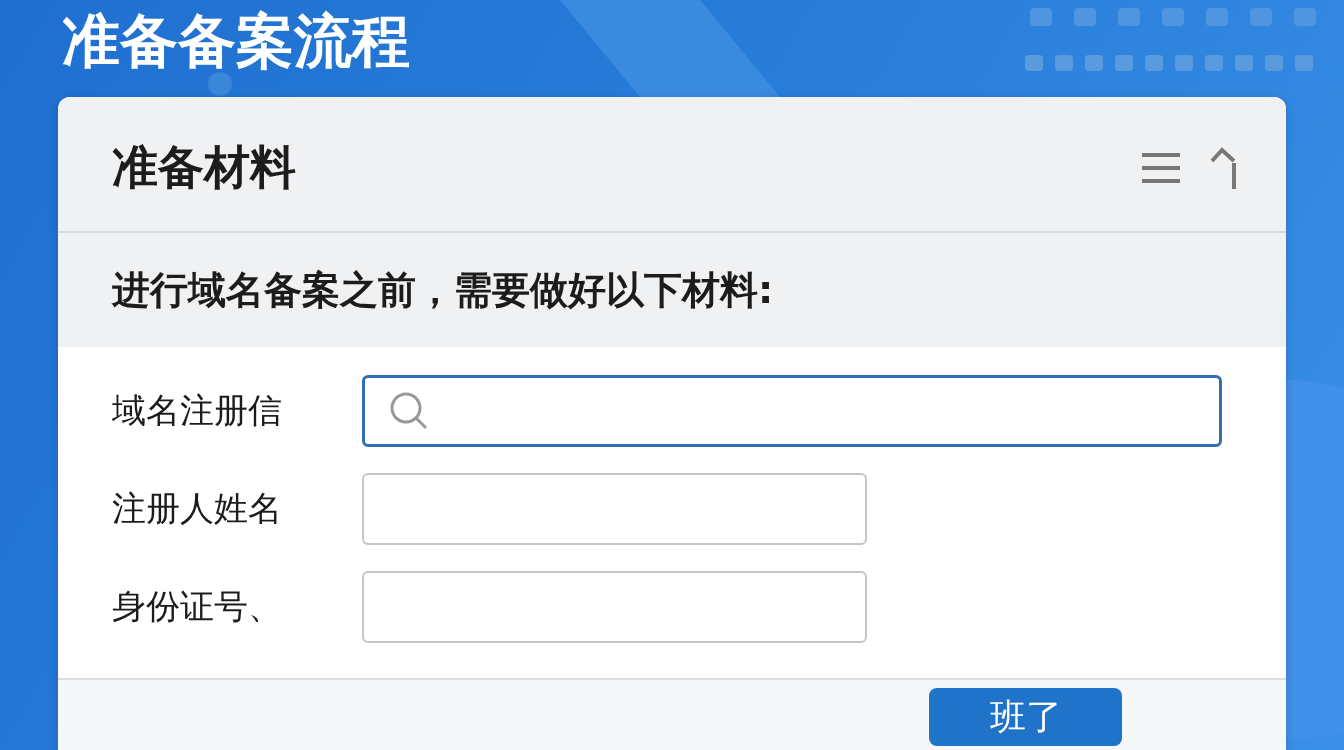 The width and height of the screenshot is (1344, 750). Describe the element at coordinates (1161, 168) in the screenshot. I see `menu-icon` at that location.